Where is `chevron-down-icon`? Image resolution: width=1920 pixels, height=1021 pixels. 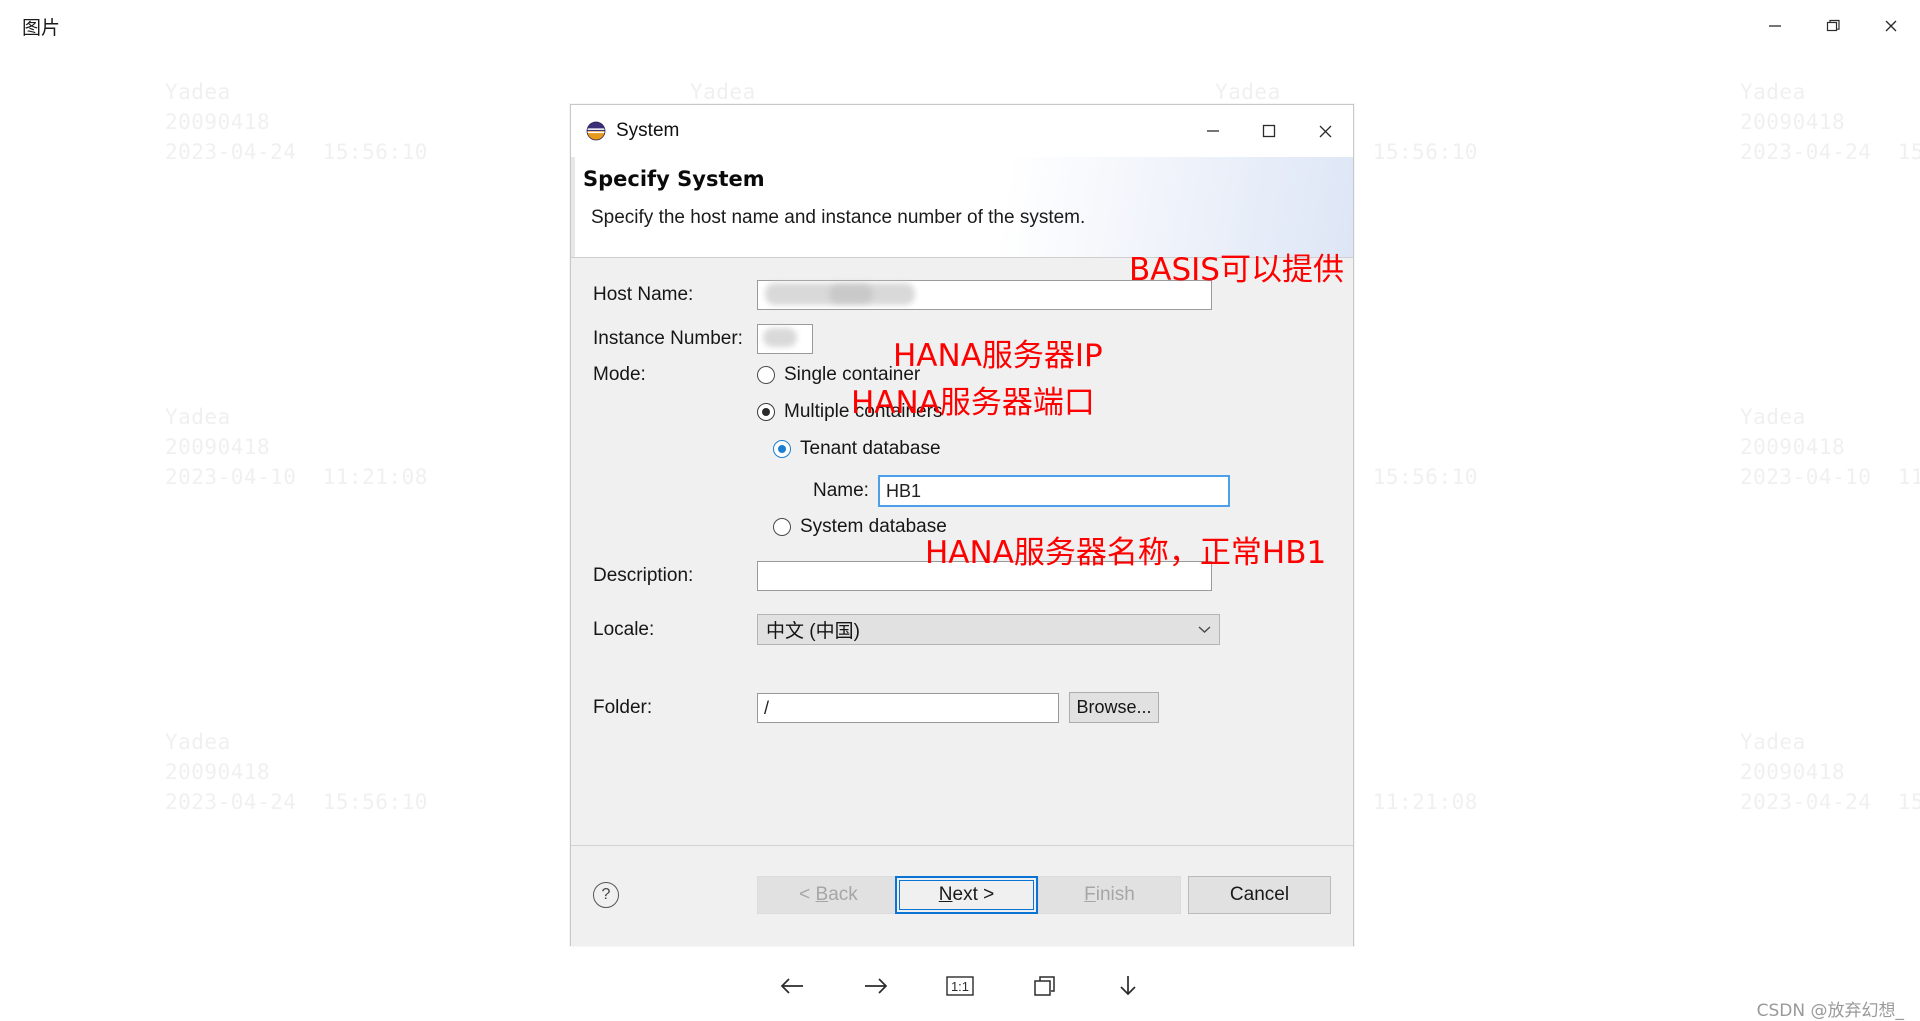
chevron-down-icon is located at coordinates (1204, 629).